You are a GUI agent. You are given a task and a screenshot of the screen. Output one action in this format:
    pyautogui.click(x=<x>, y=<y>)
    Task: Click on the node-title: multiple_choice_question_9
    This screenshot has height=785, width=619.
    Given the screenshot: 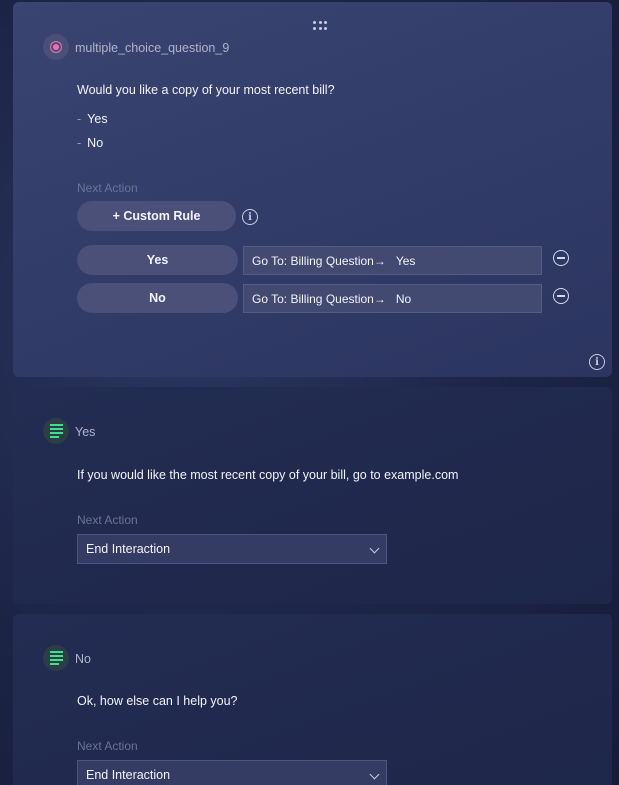 What is the action you would take?
    pyautogui.click(x=152, y=48)
    